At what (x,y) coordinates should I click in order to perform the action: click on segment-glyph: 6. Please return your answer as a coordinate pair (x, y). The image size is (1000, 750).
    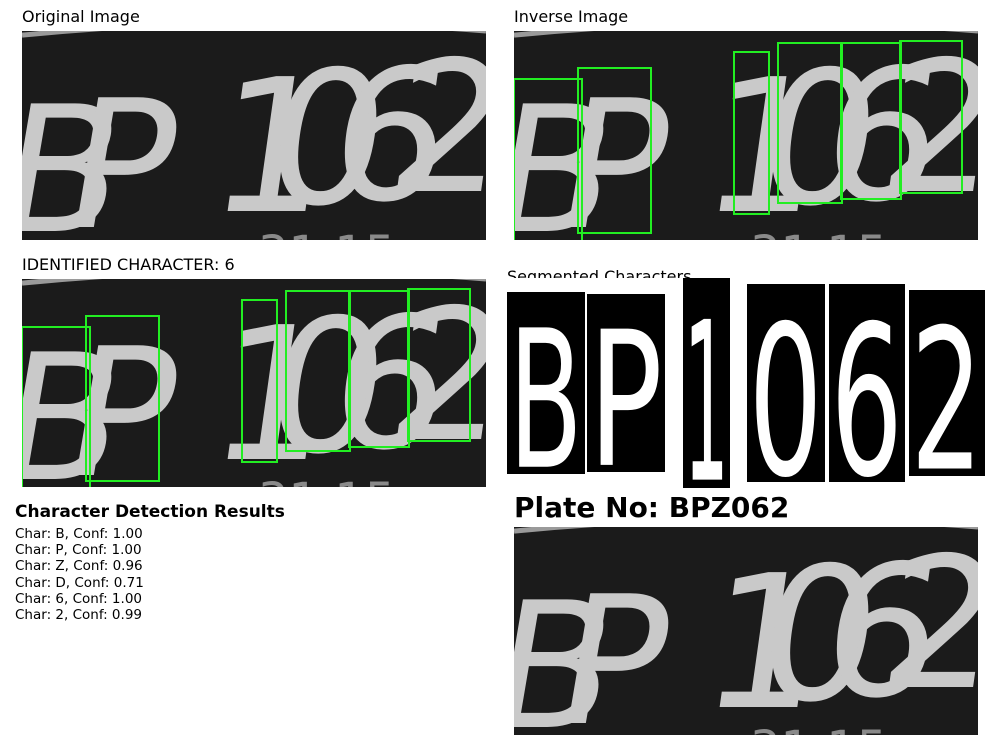
    Looking at the image, I should click on (867, 385).